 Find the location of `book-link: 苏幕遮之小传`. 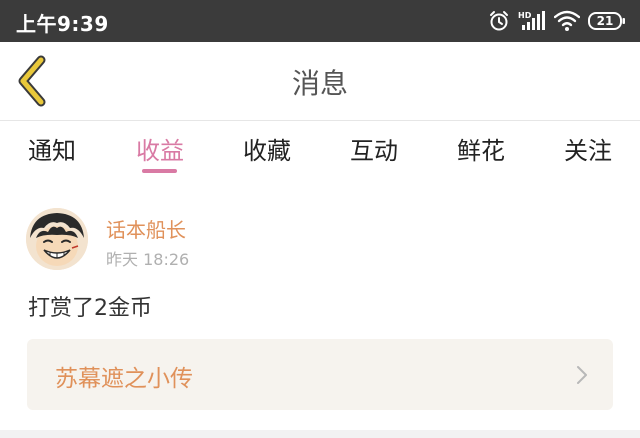

book-link: 苏幕遮之小传 is located at coordinates (320, 374).